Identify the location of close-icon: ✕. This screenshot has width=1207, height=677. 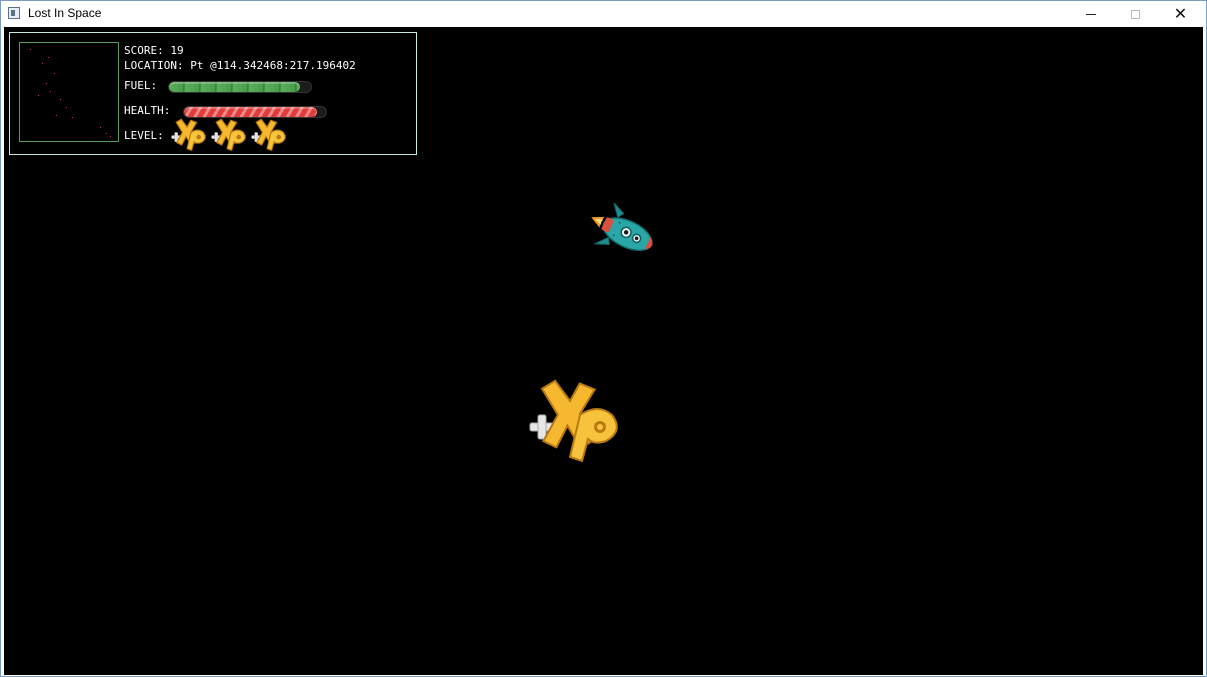
(1180, 13).